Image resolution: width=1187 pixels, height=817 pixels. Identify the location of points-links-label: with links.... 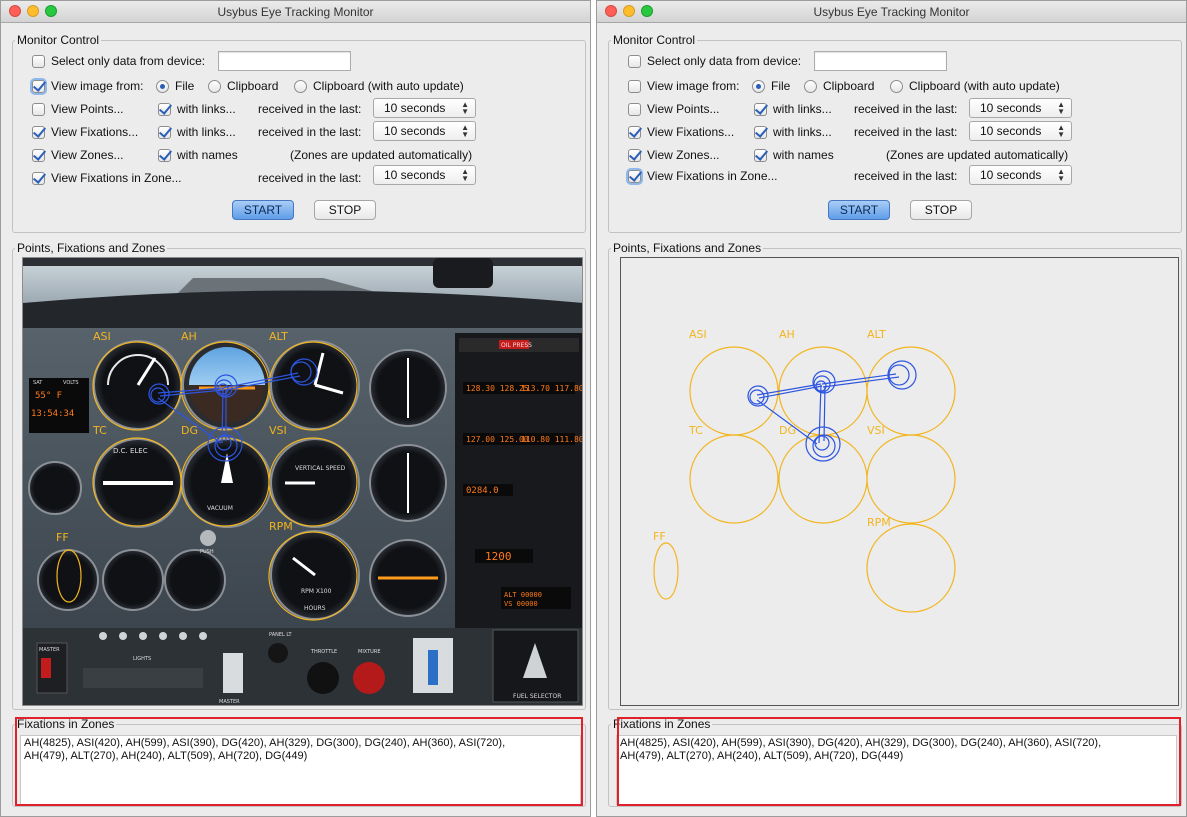
(206, 109).